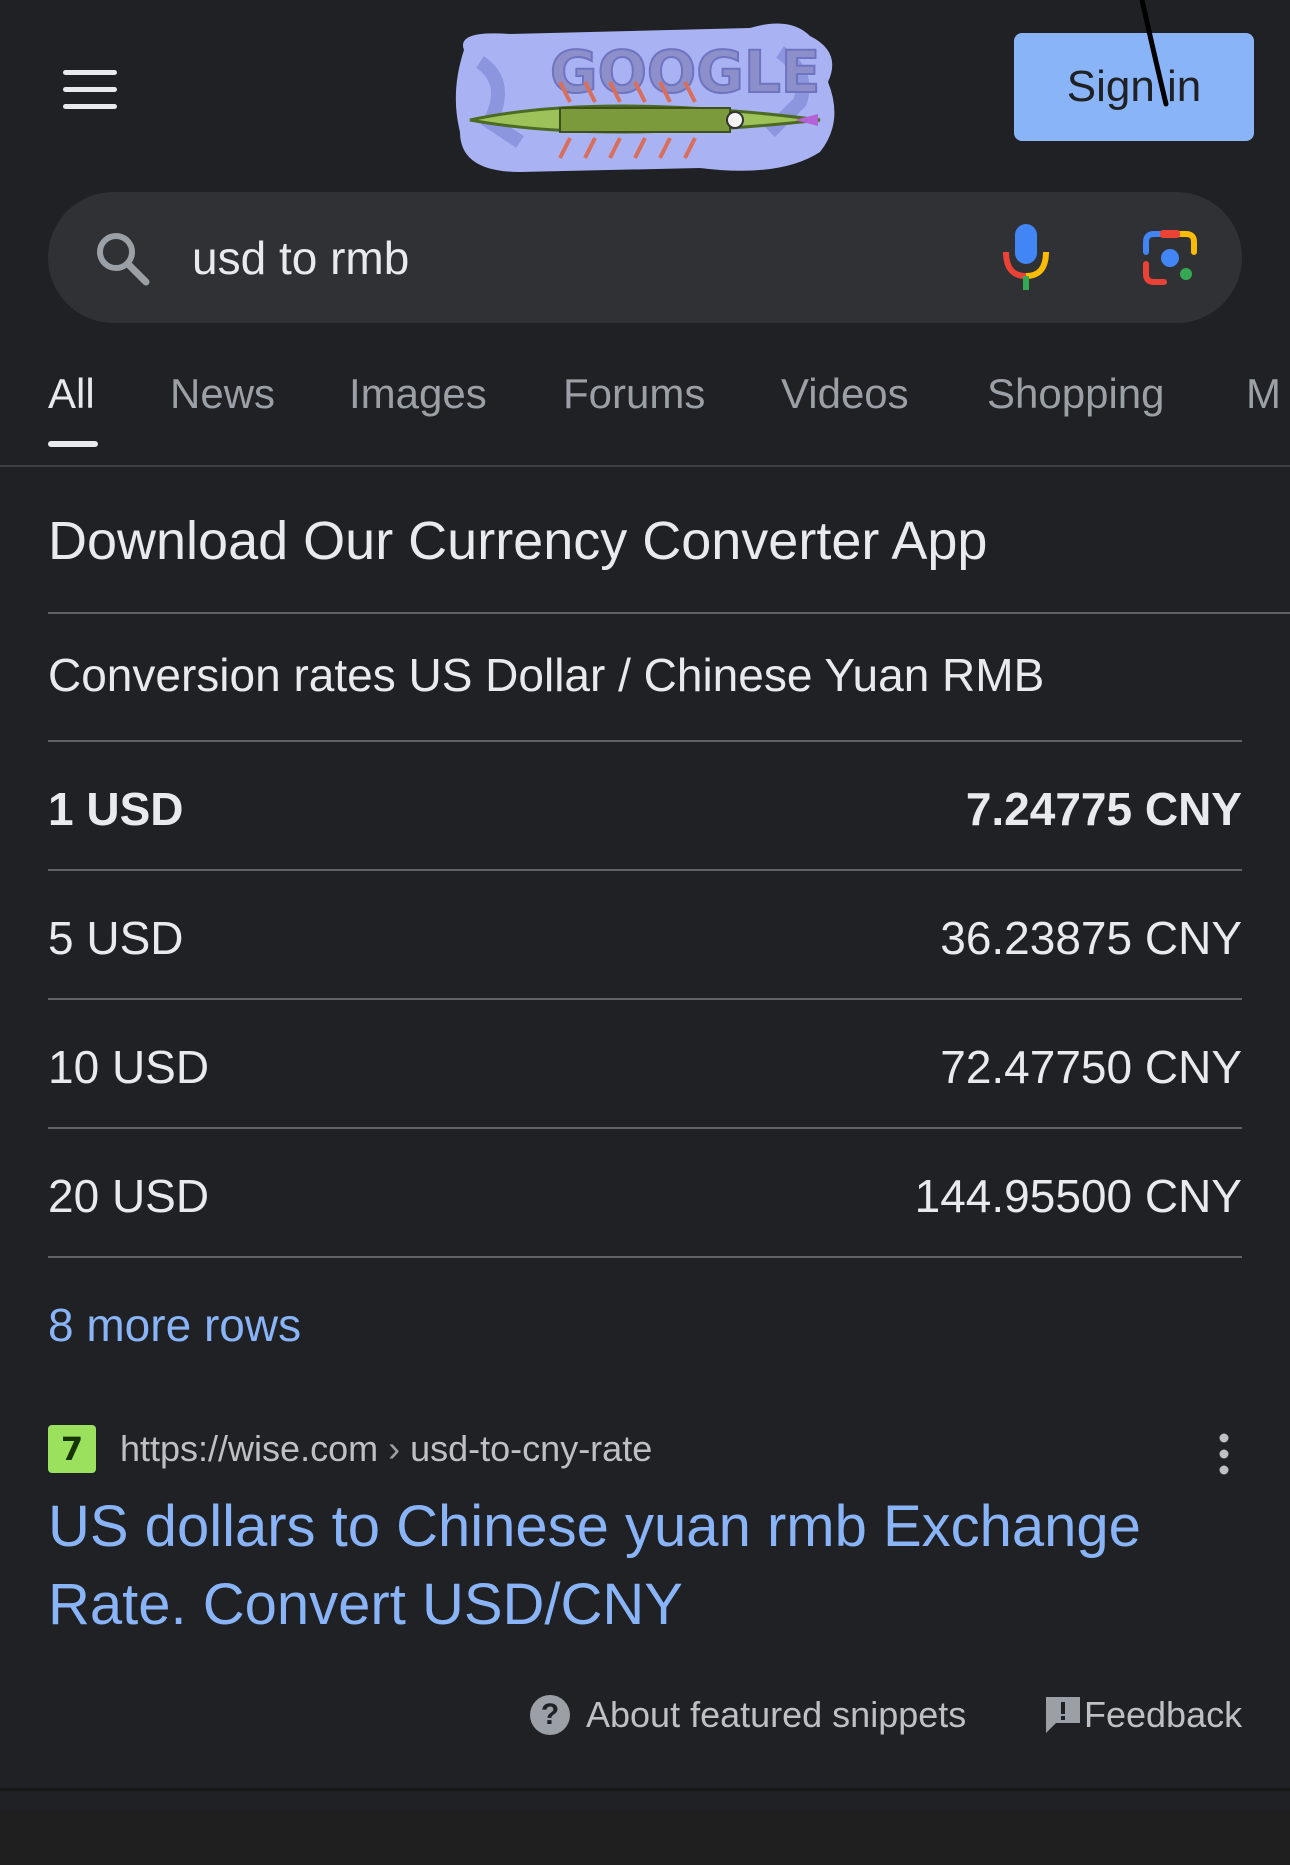  I want to click on table-cell-usd: 20 USD, so click(129, 1196).